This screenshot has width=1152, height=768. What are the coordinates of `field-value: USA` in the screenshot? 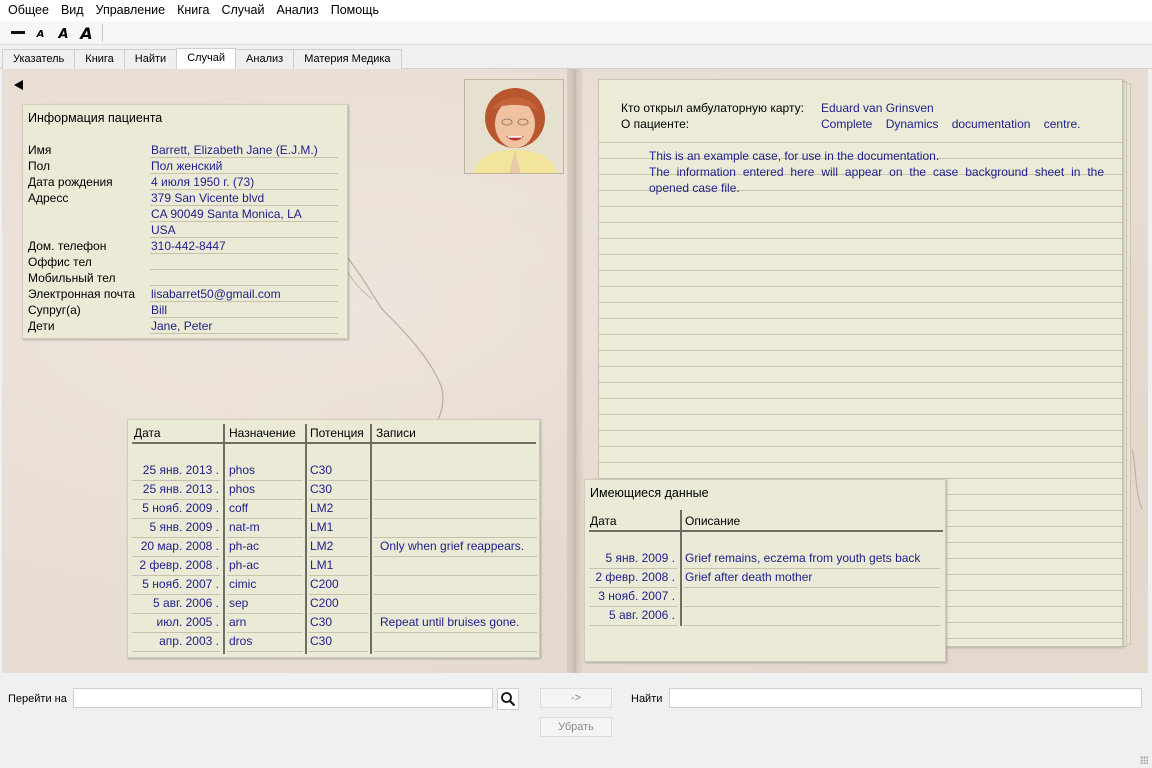 It's located at (163, 230).